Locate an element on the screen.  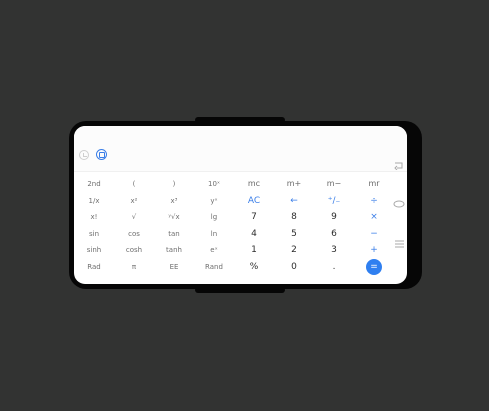
sign-toggle-key: ⁺∕₋ is located at coordinates (334, 201).